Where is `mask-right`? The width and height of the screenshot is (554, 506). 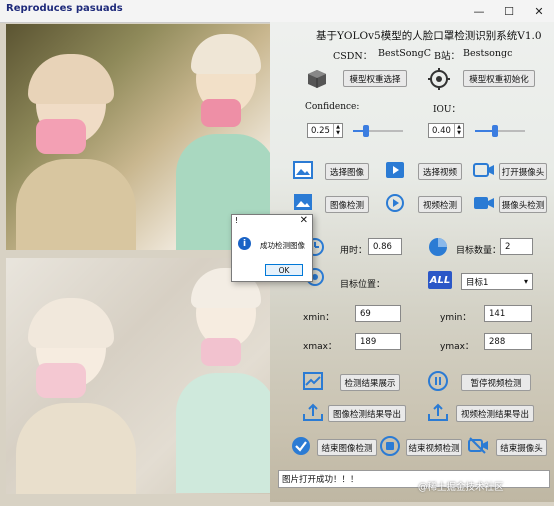
mask-right is located at coordinates (221, 113).